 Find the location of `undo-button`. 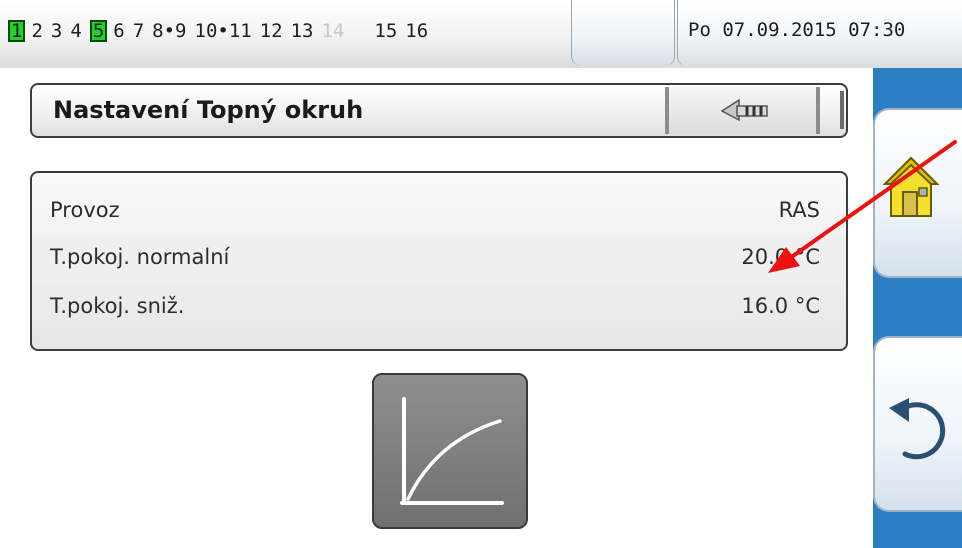

undo-button is located at coordinates (917, 424).